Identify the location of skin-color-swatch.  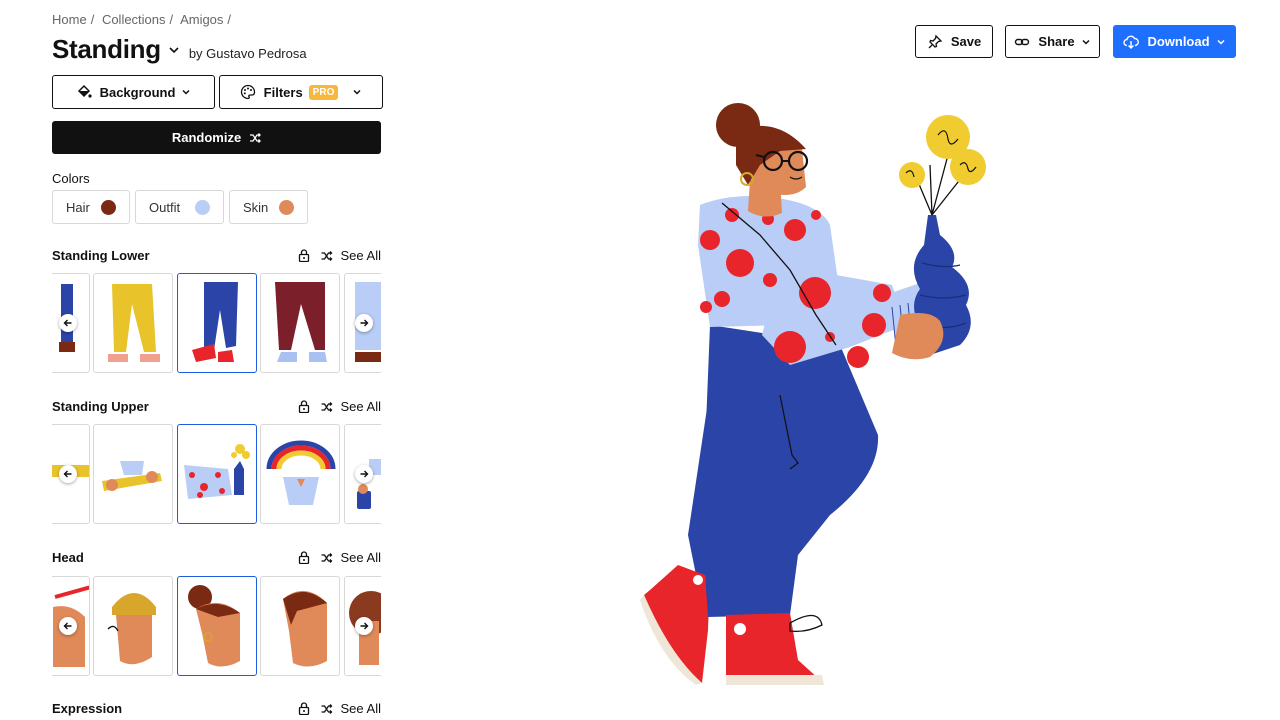
(286, 207).